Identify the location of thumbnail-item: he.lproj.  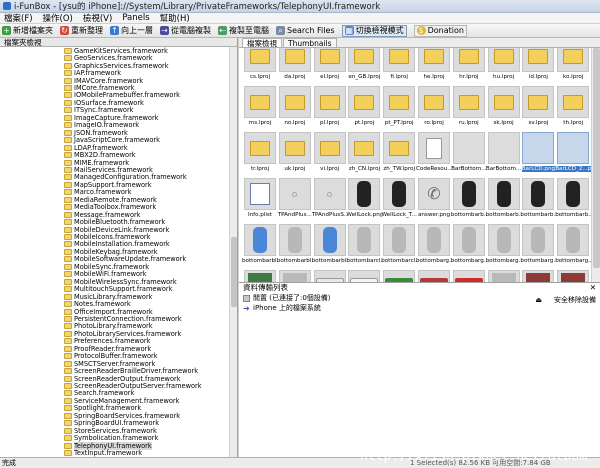
(434, 66).